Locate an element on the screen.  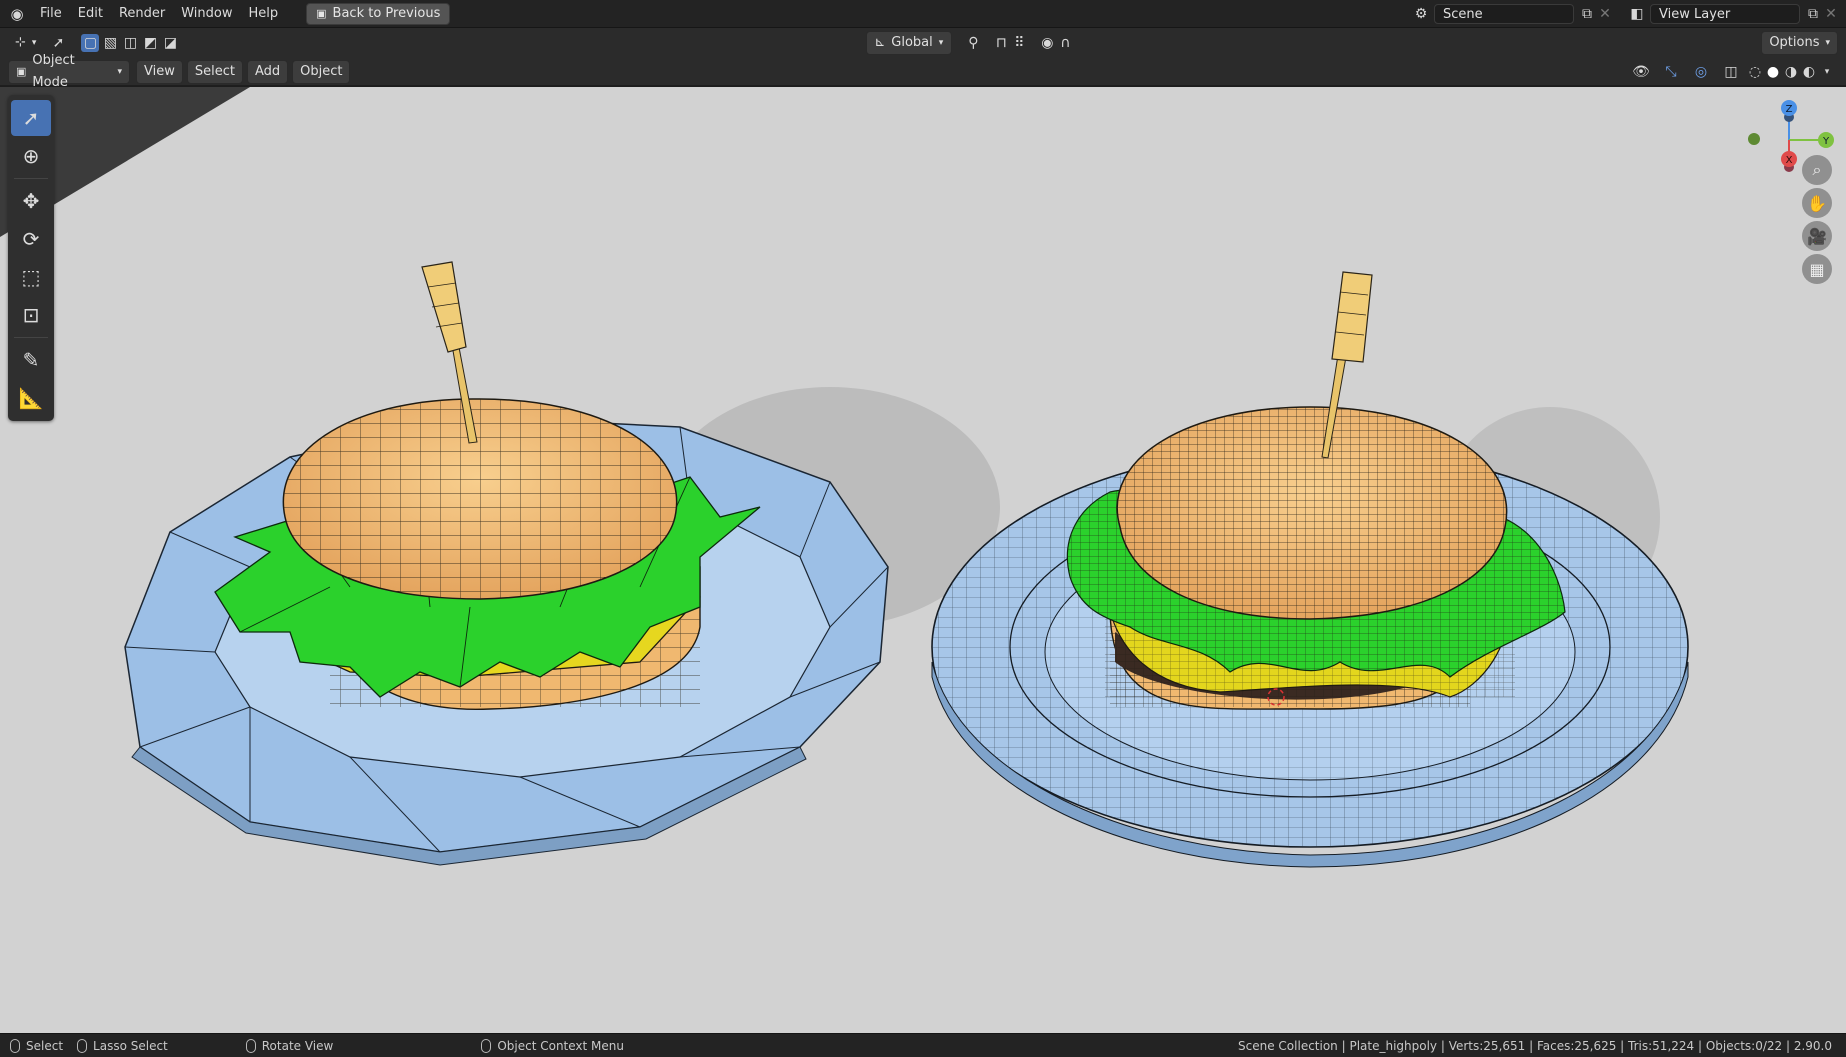
gizmo-x-label: X is located at coordinates (1789, 160).